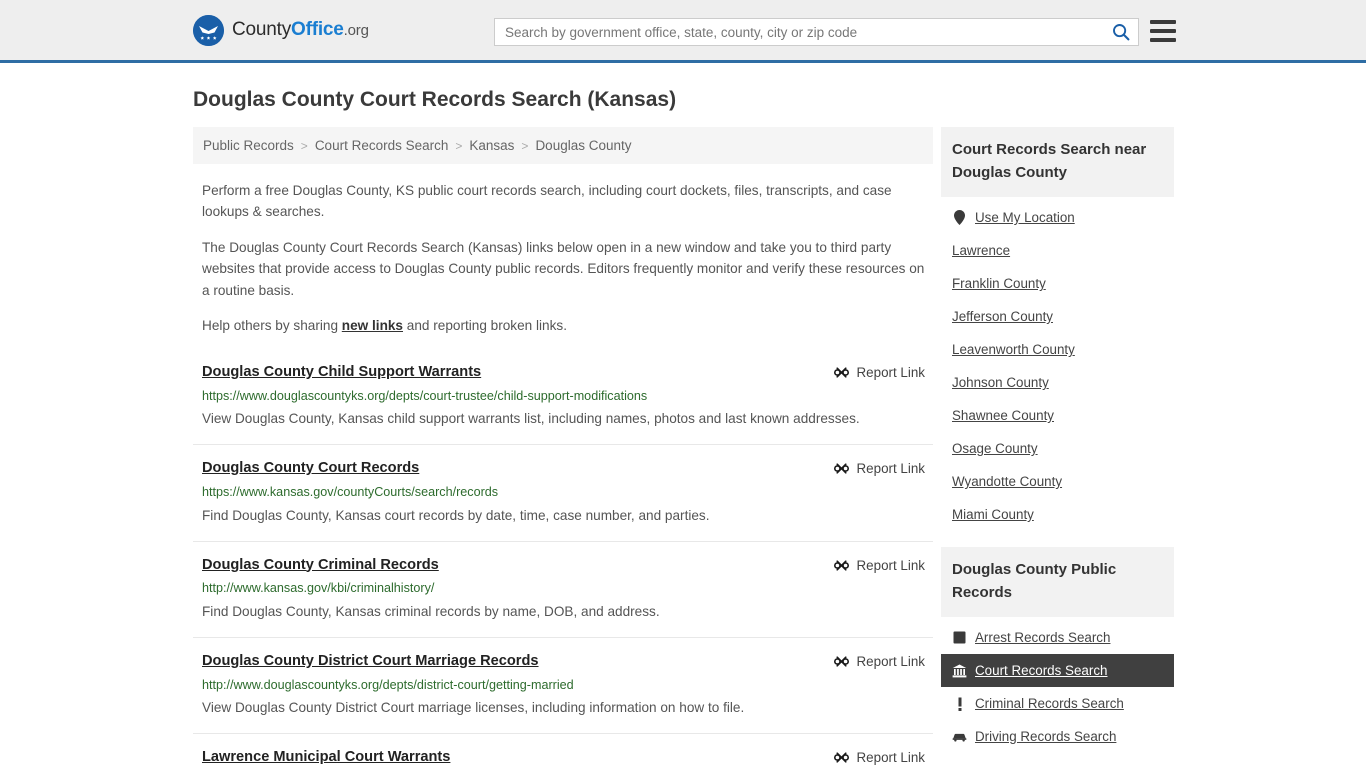  What do you see at coordinates (272, 326) in the screenshot?
I see `intro-paragraph-3-before: Help others by sharing` at bounding box center [272, 326].